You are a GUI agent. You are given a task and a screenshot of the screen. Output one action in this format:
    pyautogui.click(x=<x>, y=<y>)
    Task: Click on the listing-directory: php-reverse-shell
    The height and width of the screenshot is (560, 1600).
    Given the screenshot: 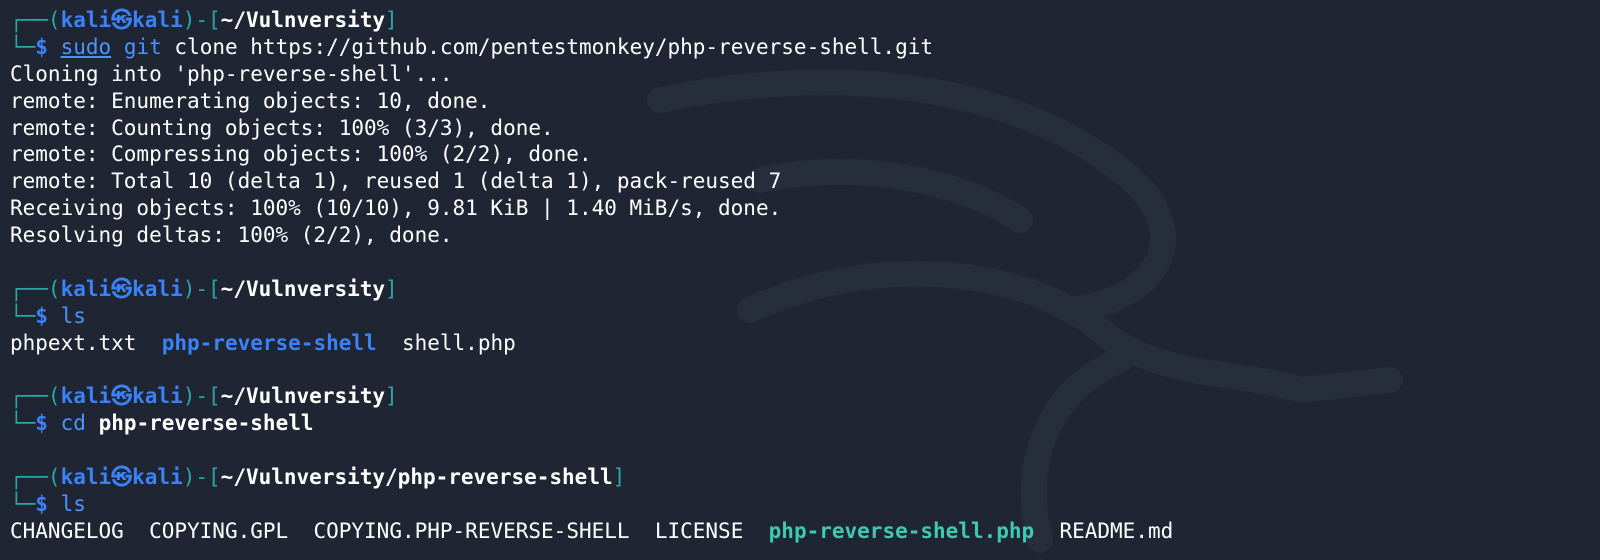 What is the action you would take?
    pyautogui.click(x=269, y=342)
    